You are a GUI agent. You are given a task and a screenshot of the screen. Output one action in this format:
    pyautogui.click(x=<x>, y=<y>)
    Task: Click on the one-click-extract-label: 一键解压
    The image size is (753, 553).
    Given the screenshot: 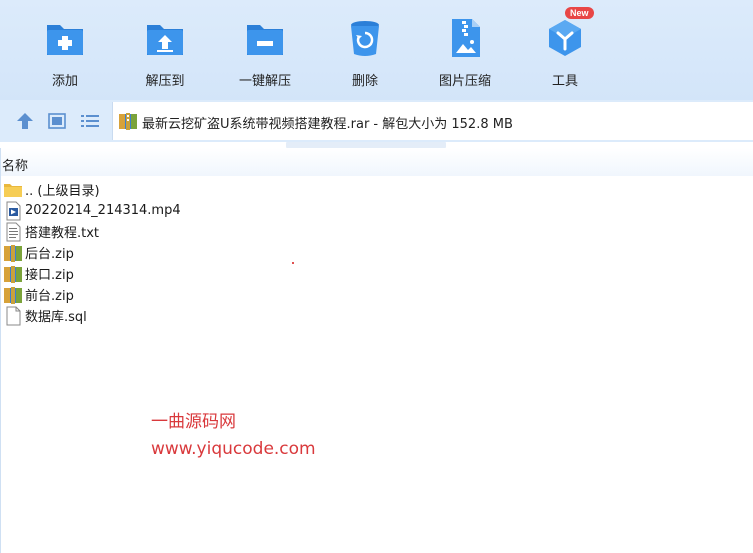 What is the action you would take?
    pyautogui.click(x=264, y=81)
    